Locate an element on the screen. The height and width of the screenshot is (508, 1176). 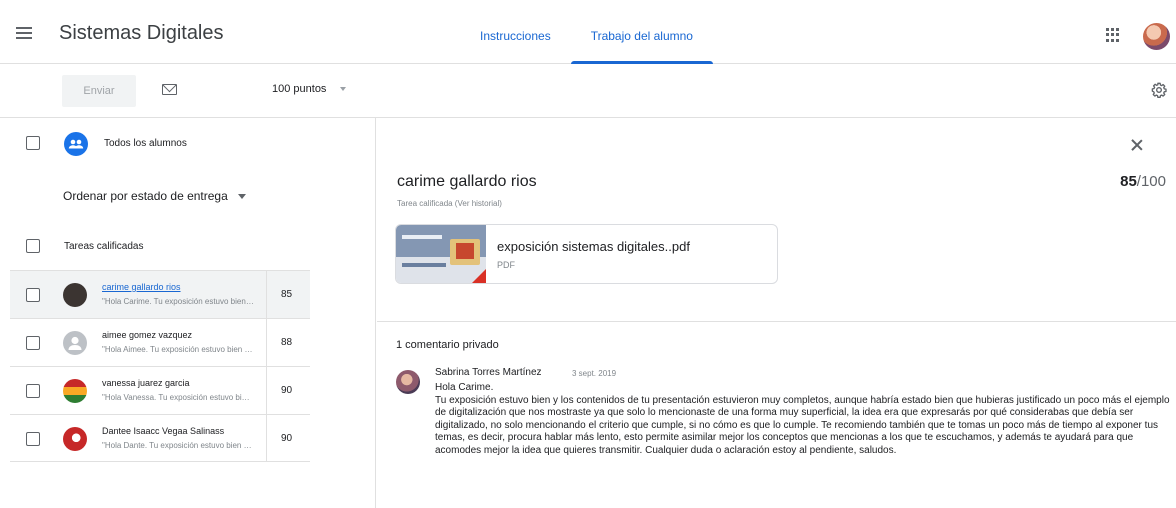
sort-dropdown: Ordenar por estado de entrega is located at coordinates (154, 196).